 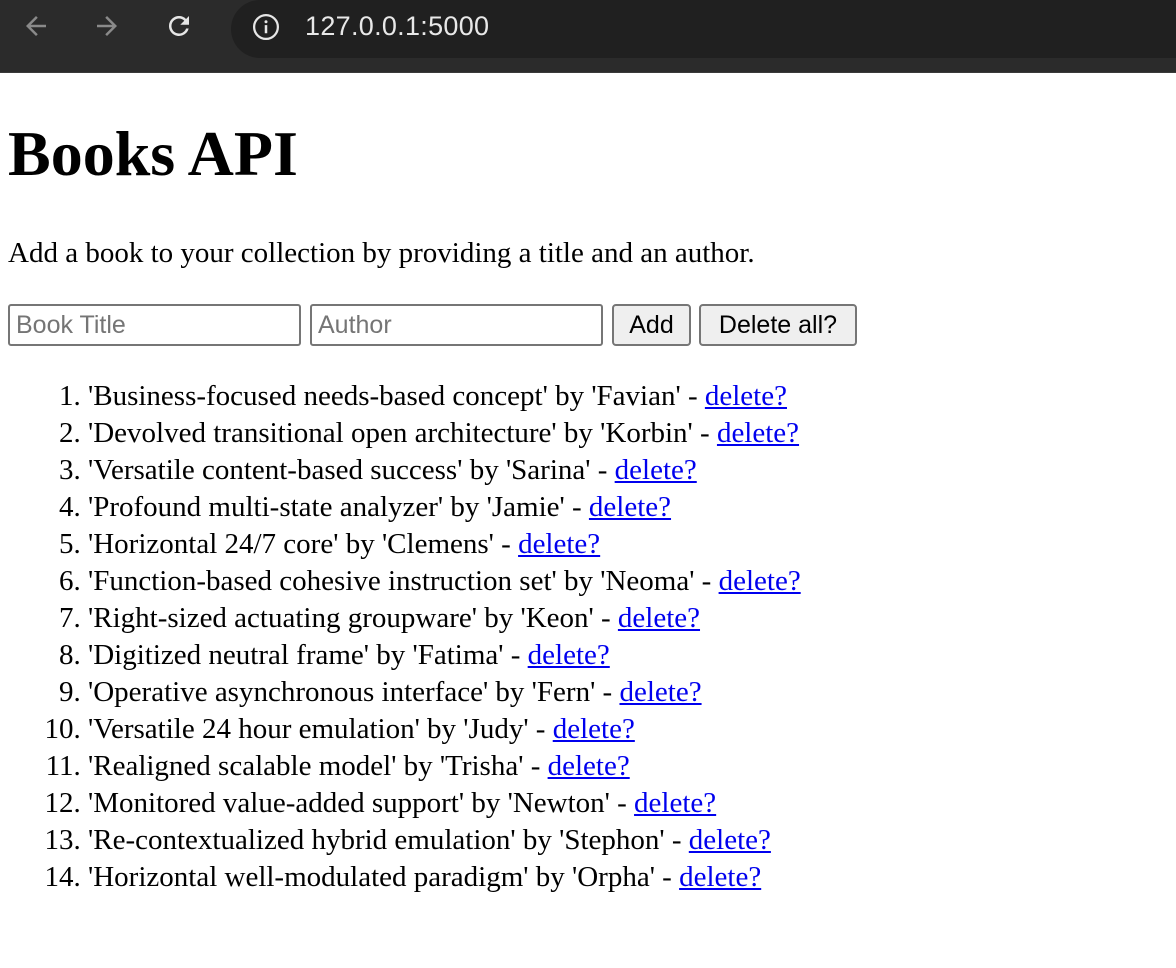 What do you see at coordinates (308, 877) in the screenshot?
I see `book-title: Horizontal well-modulated paradigm` at bounding box center [308, 877].